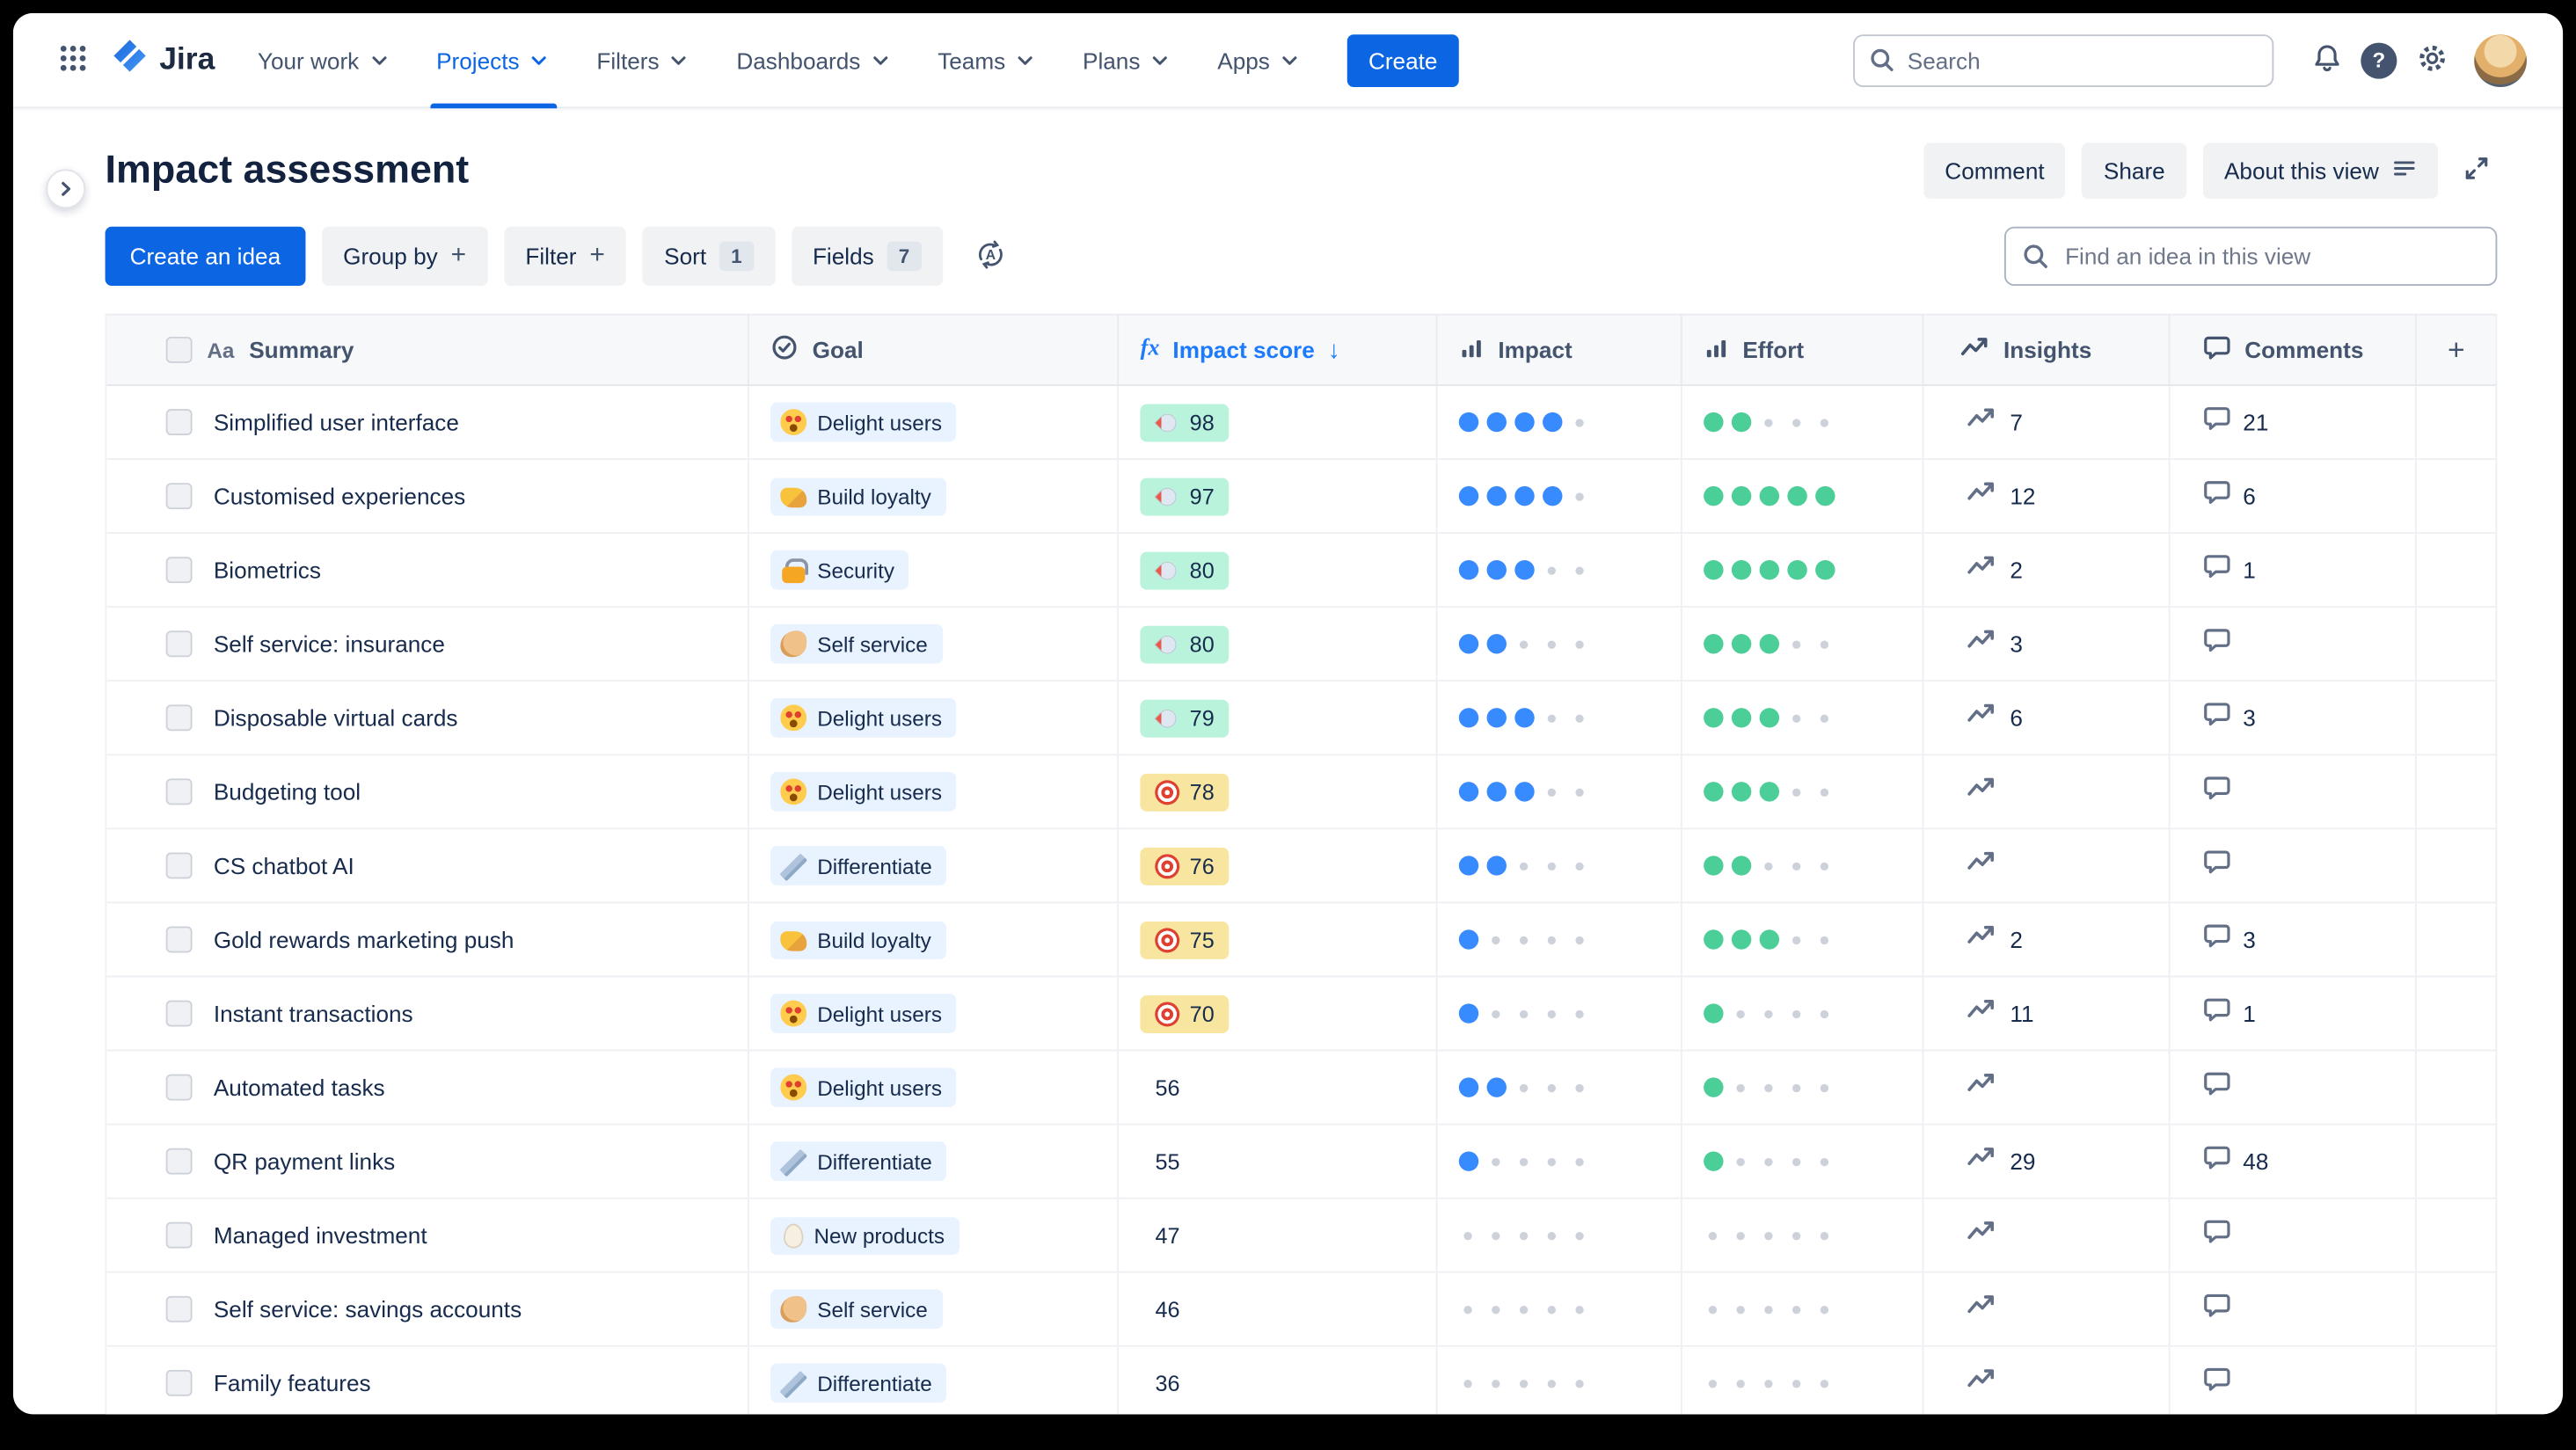 Image resolution: width=2576 pixels, height=1450 pixels. Describe the element at coordinates (2294, 1161) in the screenshot. I see `comments-cell: 48` at that location.